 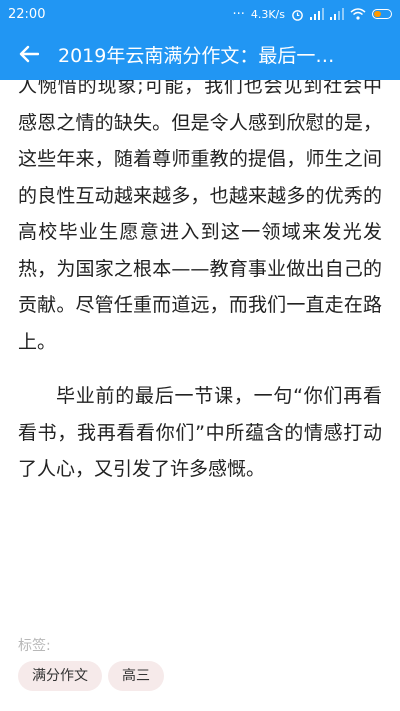 What do you see at coordinates (297, 15) in the screenshot?
I see `alarm-icon` at bounding box center [297, 15].